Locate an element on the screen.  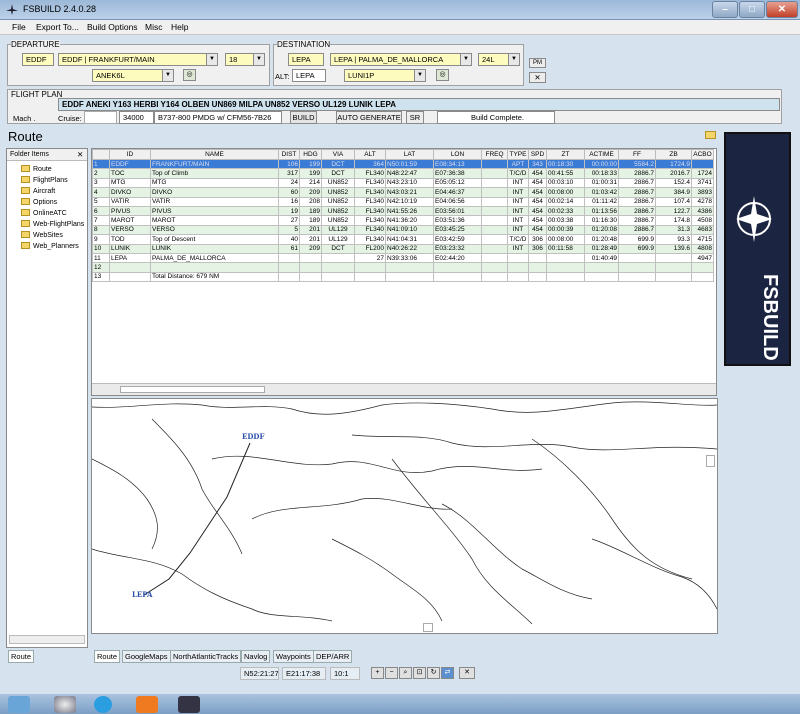
close-icon: ✕ is located at coordinates (80, 154).